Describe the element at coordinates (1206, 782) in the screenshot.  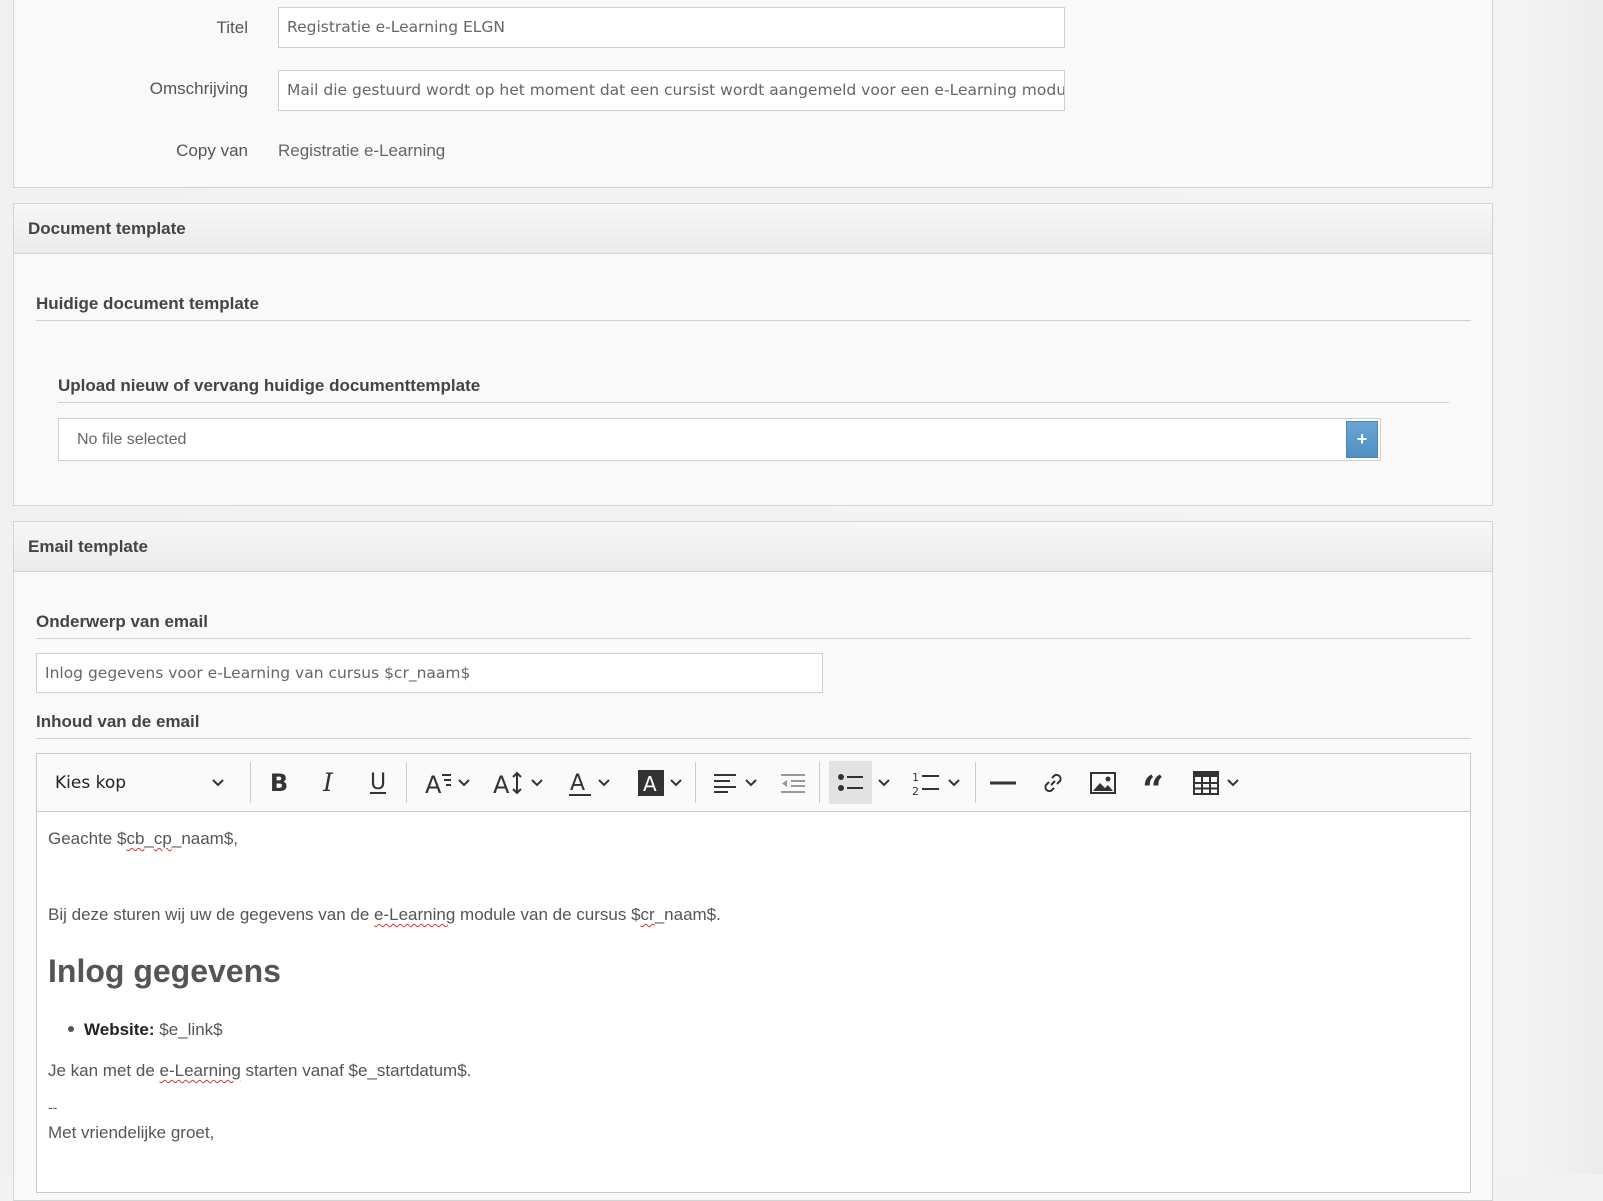
I see `table-icon` at that location.